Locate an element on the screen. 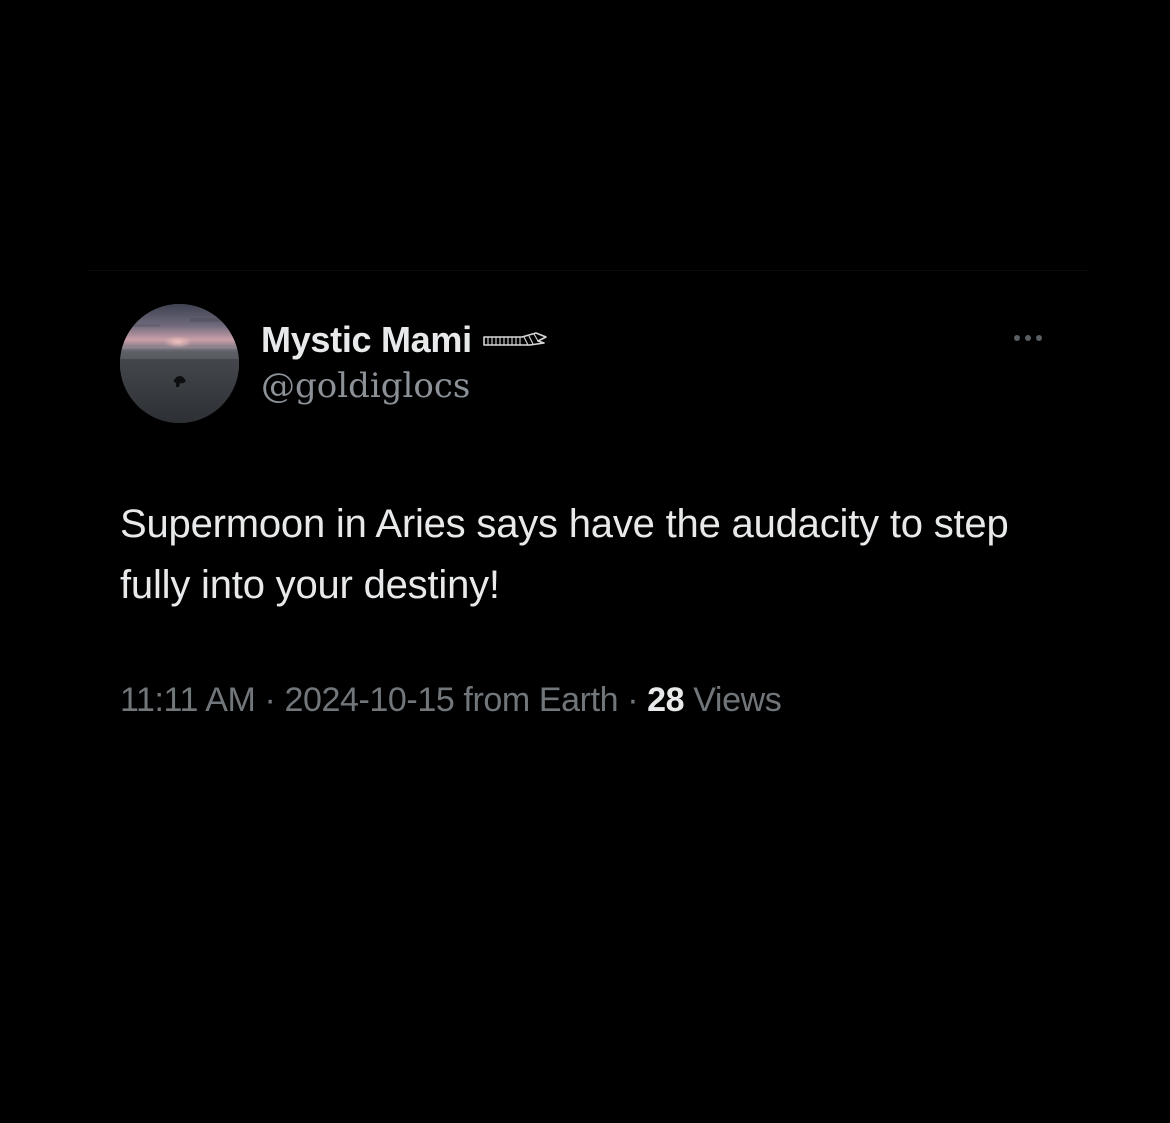  avatar is located at coordinates (179, 363).